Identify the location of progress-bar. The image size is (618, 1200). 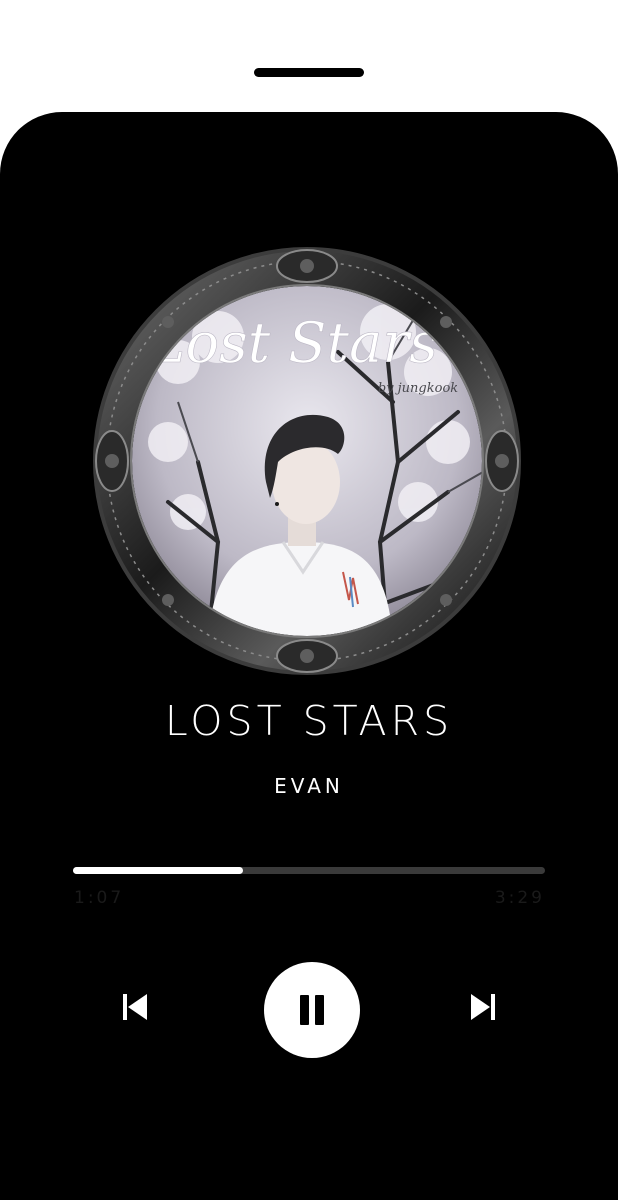
(309, 870).